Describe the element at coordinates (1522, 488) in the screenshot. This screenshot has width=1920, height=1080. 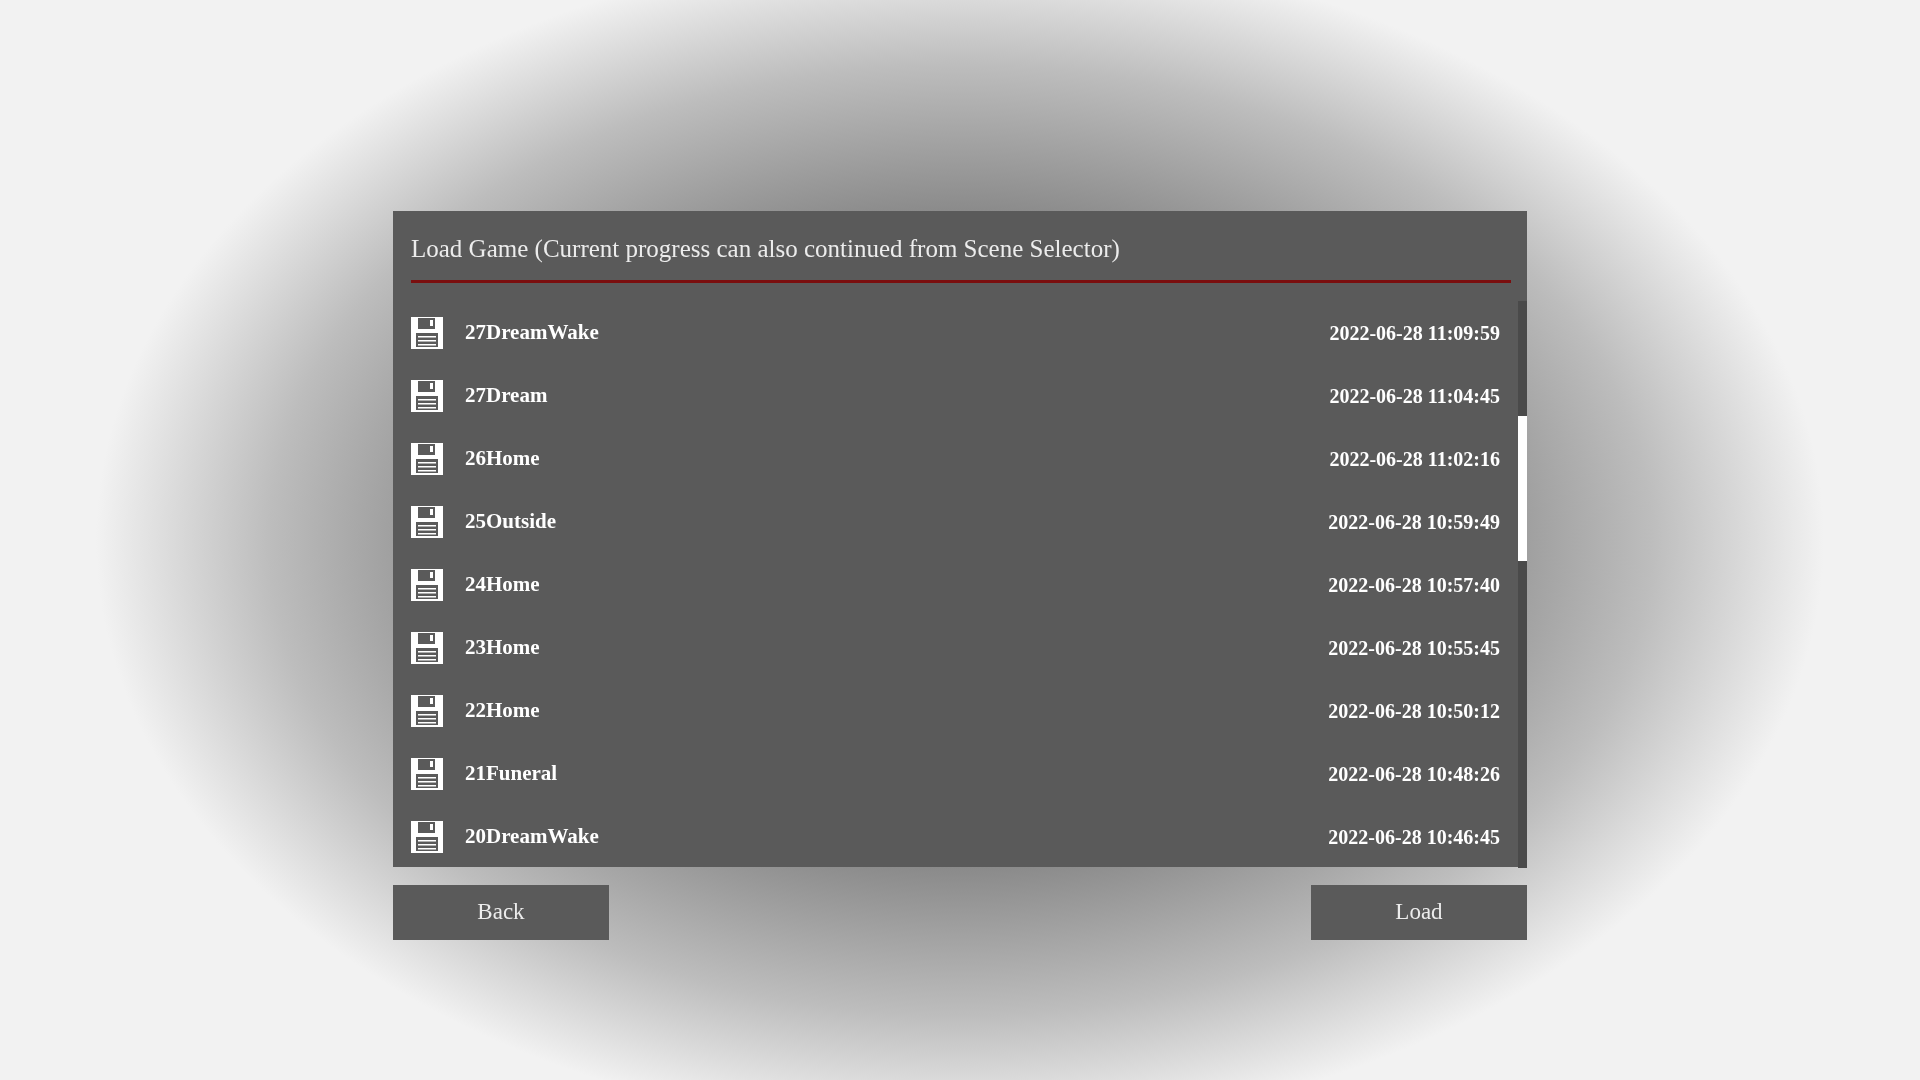
I see `scrollbar-thumb` at that location.